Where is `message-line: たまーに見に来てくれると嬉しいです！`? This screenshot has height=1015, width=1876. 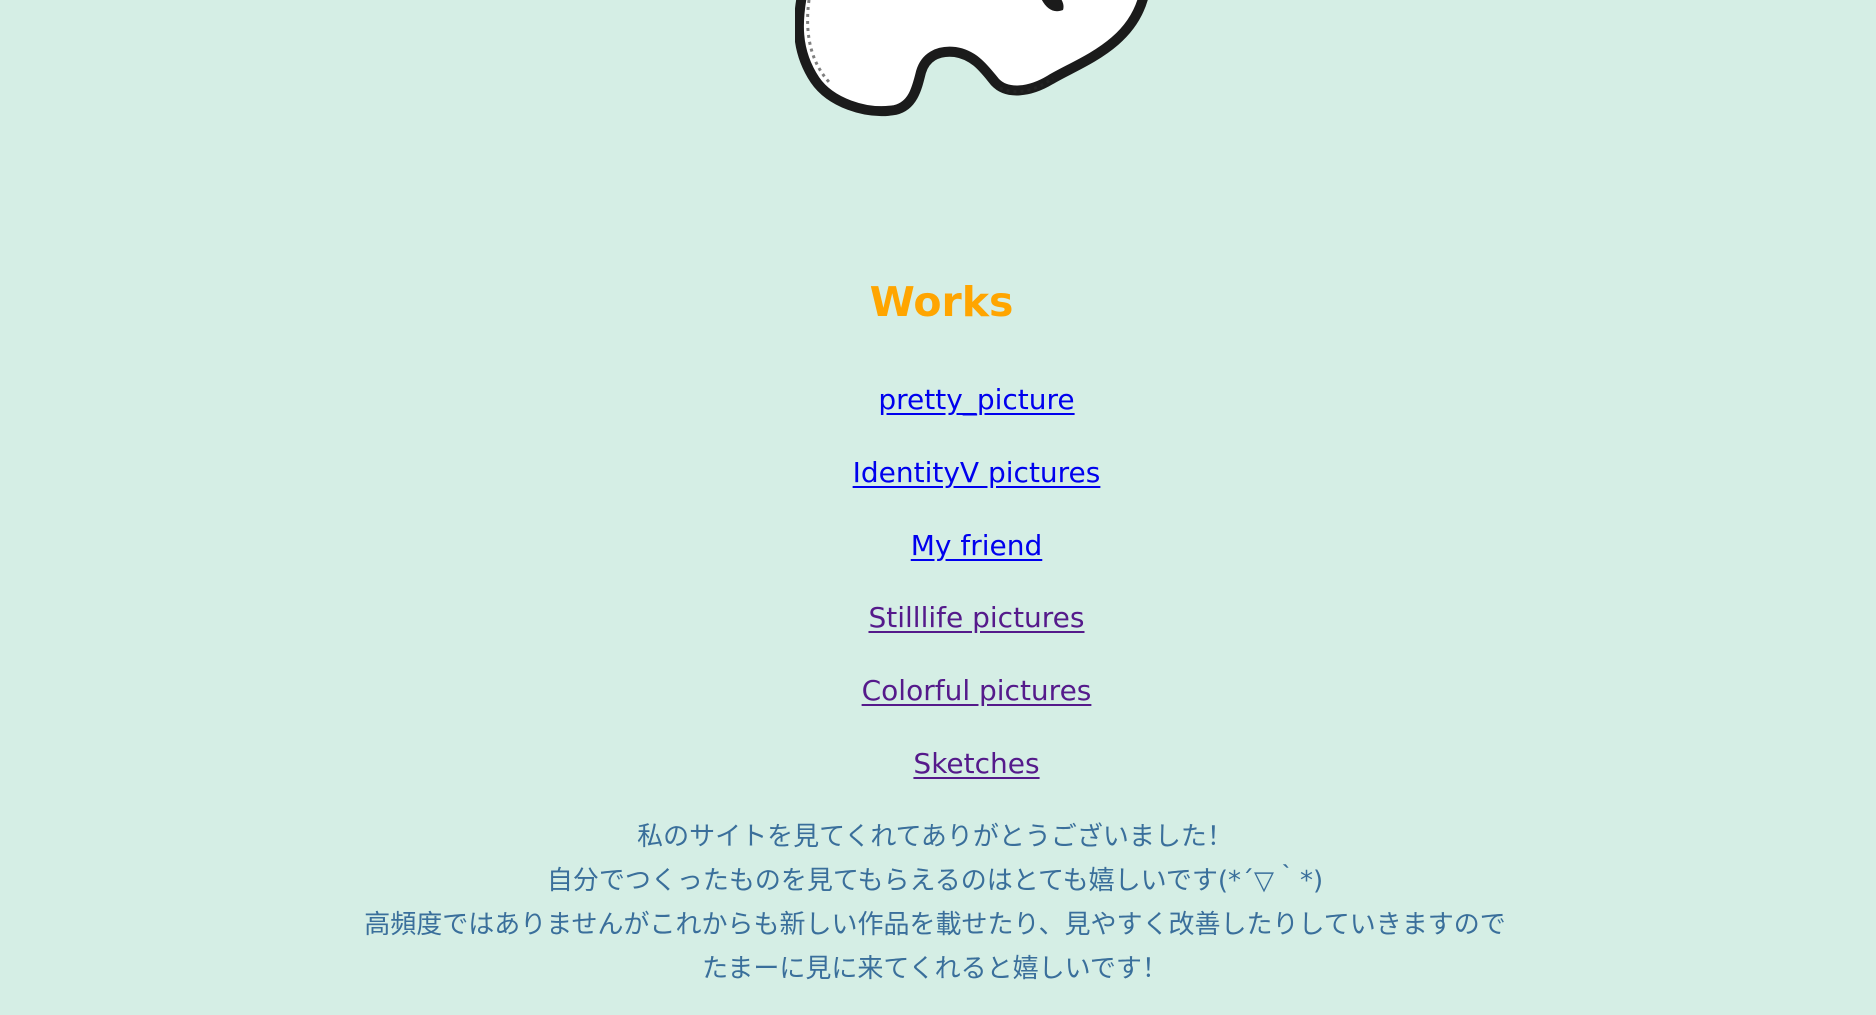 message-line: たまーに見に来てくれると嬉しいです！ is located at coordinates (935, 969).